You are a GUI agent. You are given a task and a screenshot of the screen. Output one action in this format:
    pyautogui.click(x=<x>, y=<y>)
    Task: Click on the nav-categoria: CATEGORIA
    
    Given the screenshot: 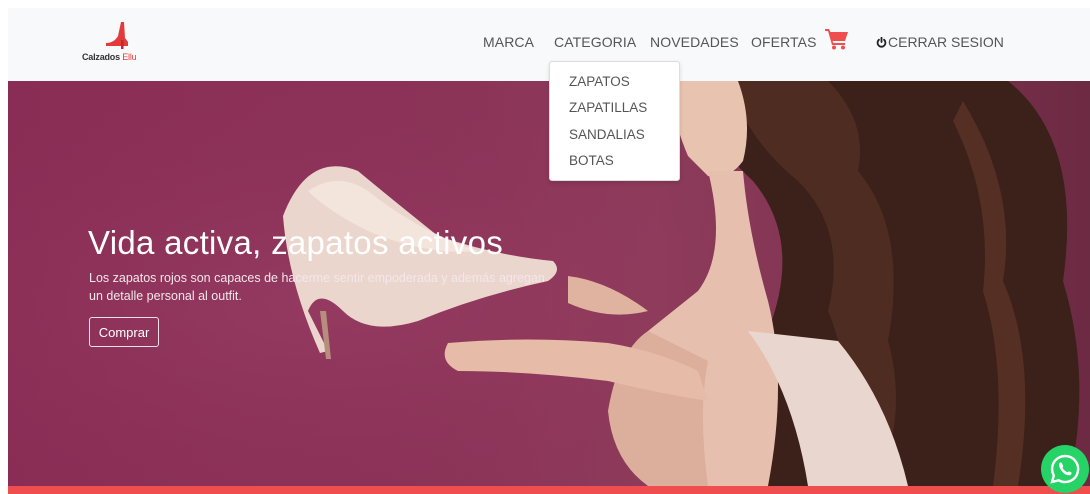 What is the action you would take?
    pyautogui.click(x=595, y=42)
    